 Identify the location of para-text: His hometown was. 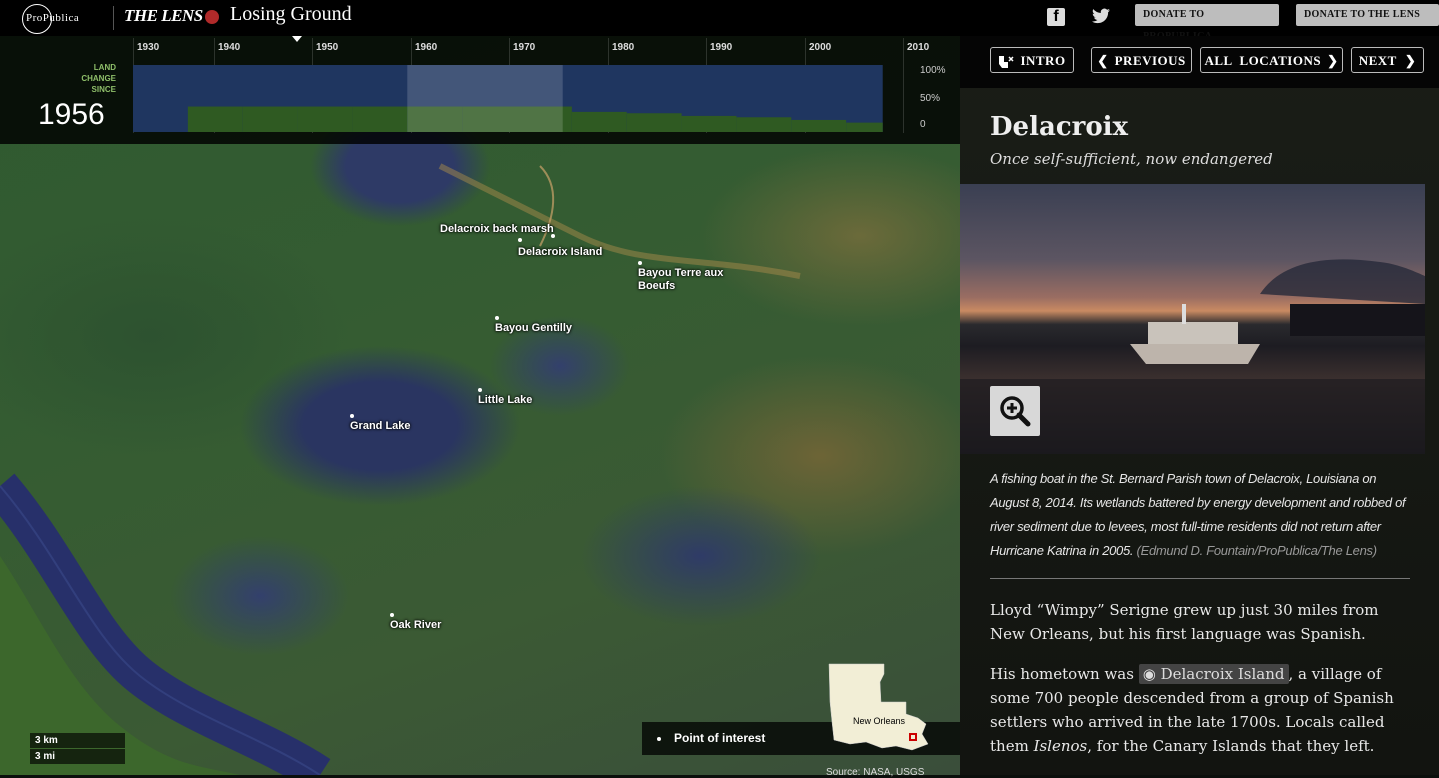
(1064, 674).